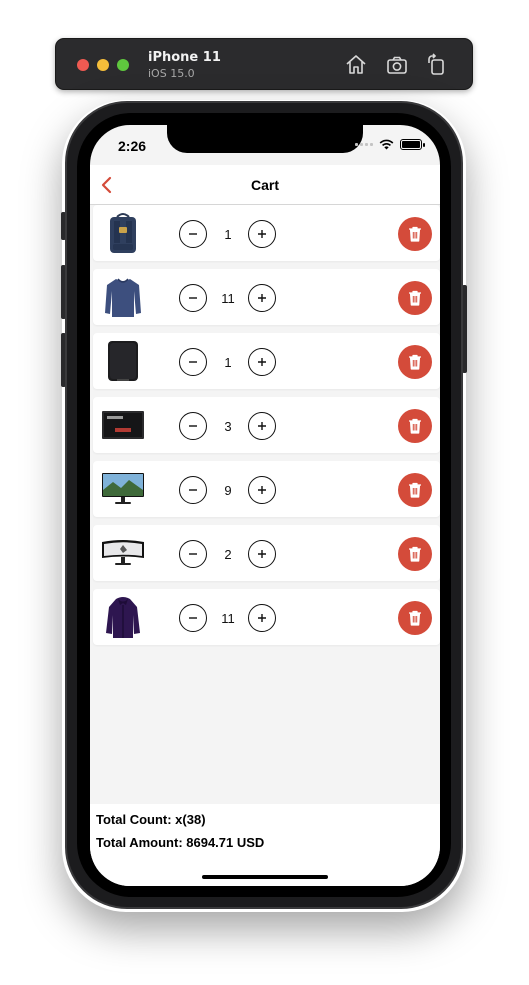 The width and height of the screenshot is (529, 985). Describe the element at coordinates (180, 842) in the screenshot. I see `total-amount: Total Amount: 8694.71 USD` at that location.